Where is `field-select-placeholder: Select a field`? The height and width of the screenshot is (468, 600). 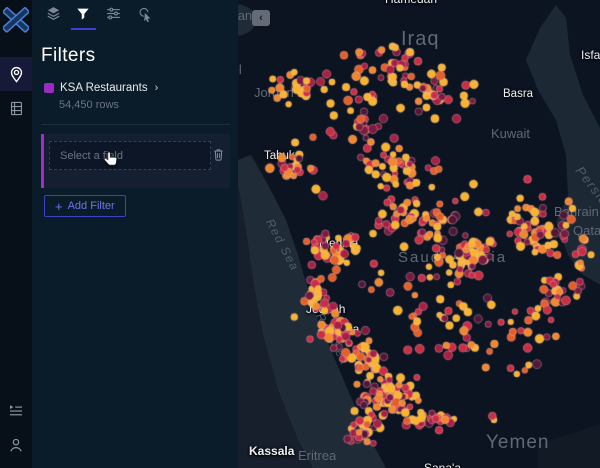 field-select-placeholder: Select a field is located at coordinates (91, 155).